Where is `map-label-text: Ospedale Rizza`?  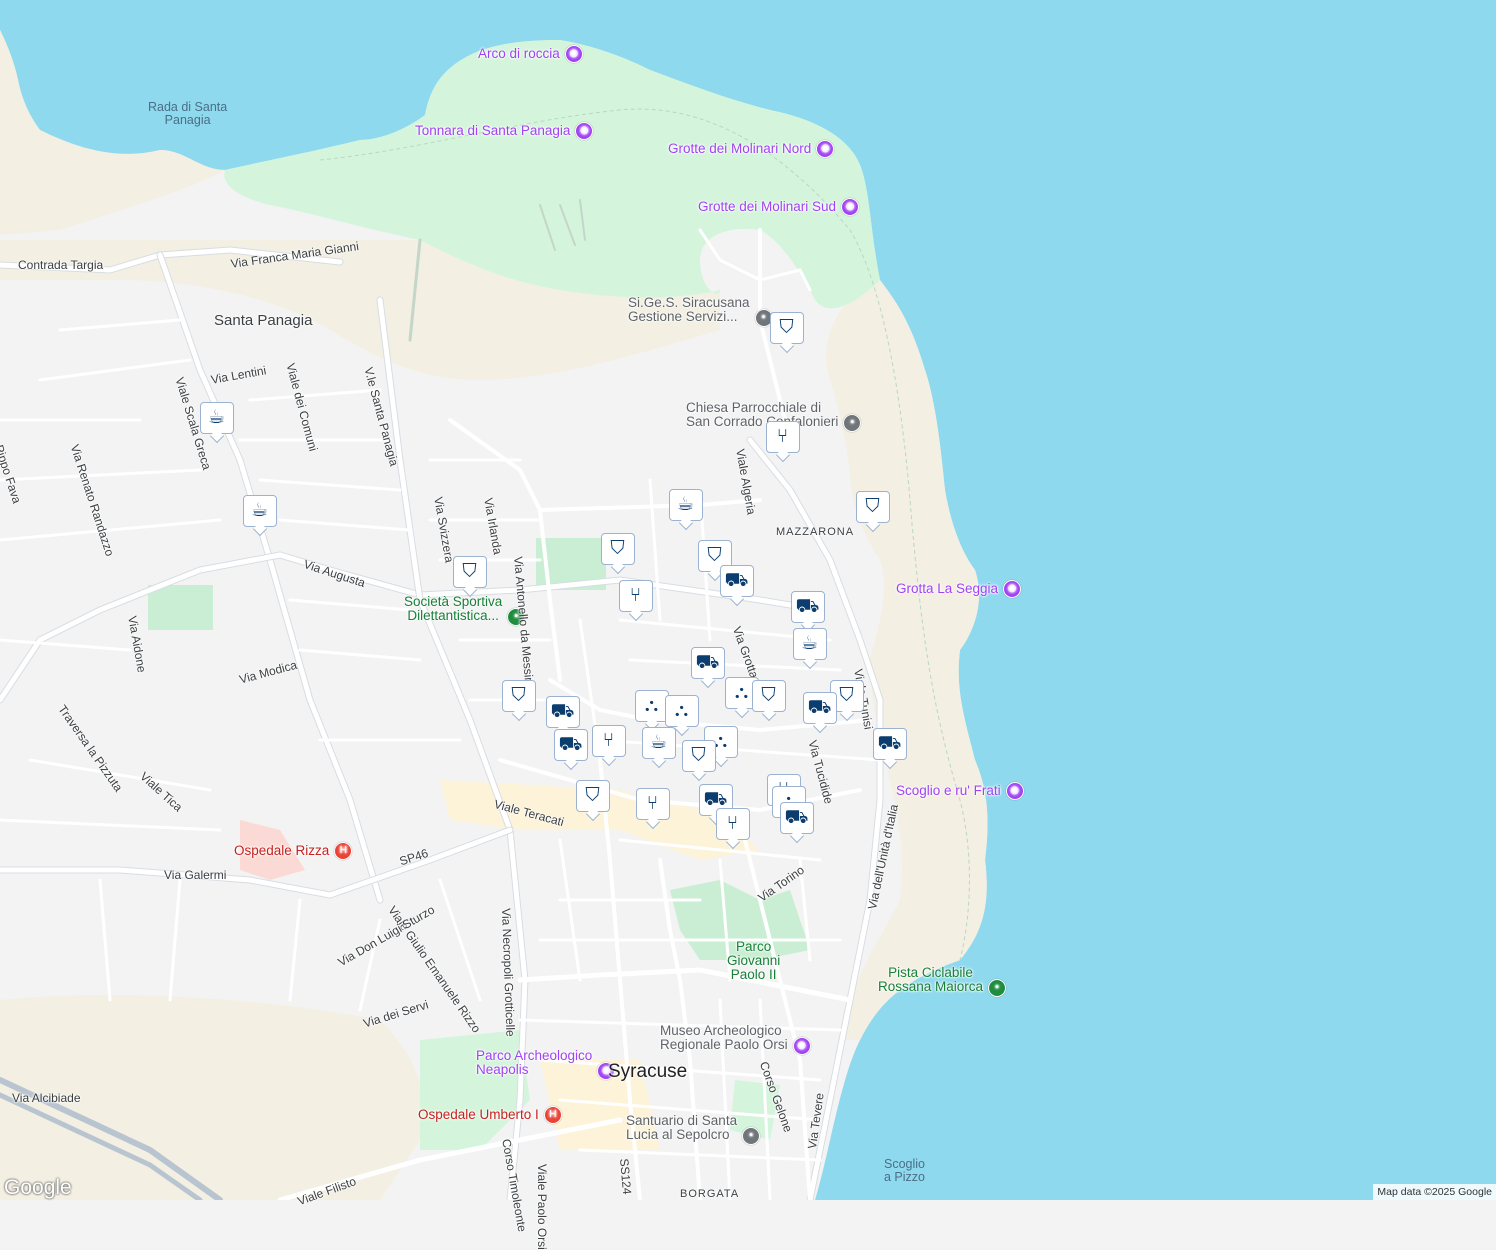
map-label-text: Ospedale Rizza is located at coordinates (282, 850).